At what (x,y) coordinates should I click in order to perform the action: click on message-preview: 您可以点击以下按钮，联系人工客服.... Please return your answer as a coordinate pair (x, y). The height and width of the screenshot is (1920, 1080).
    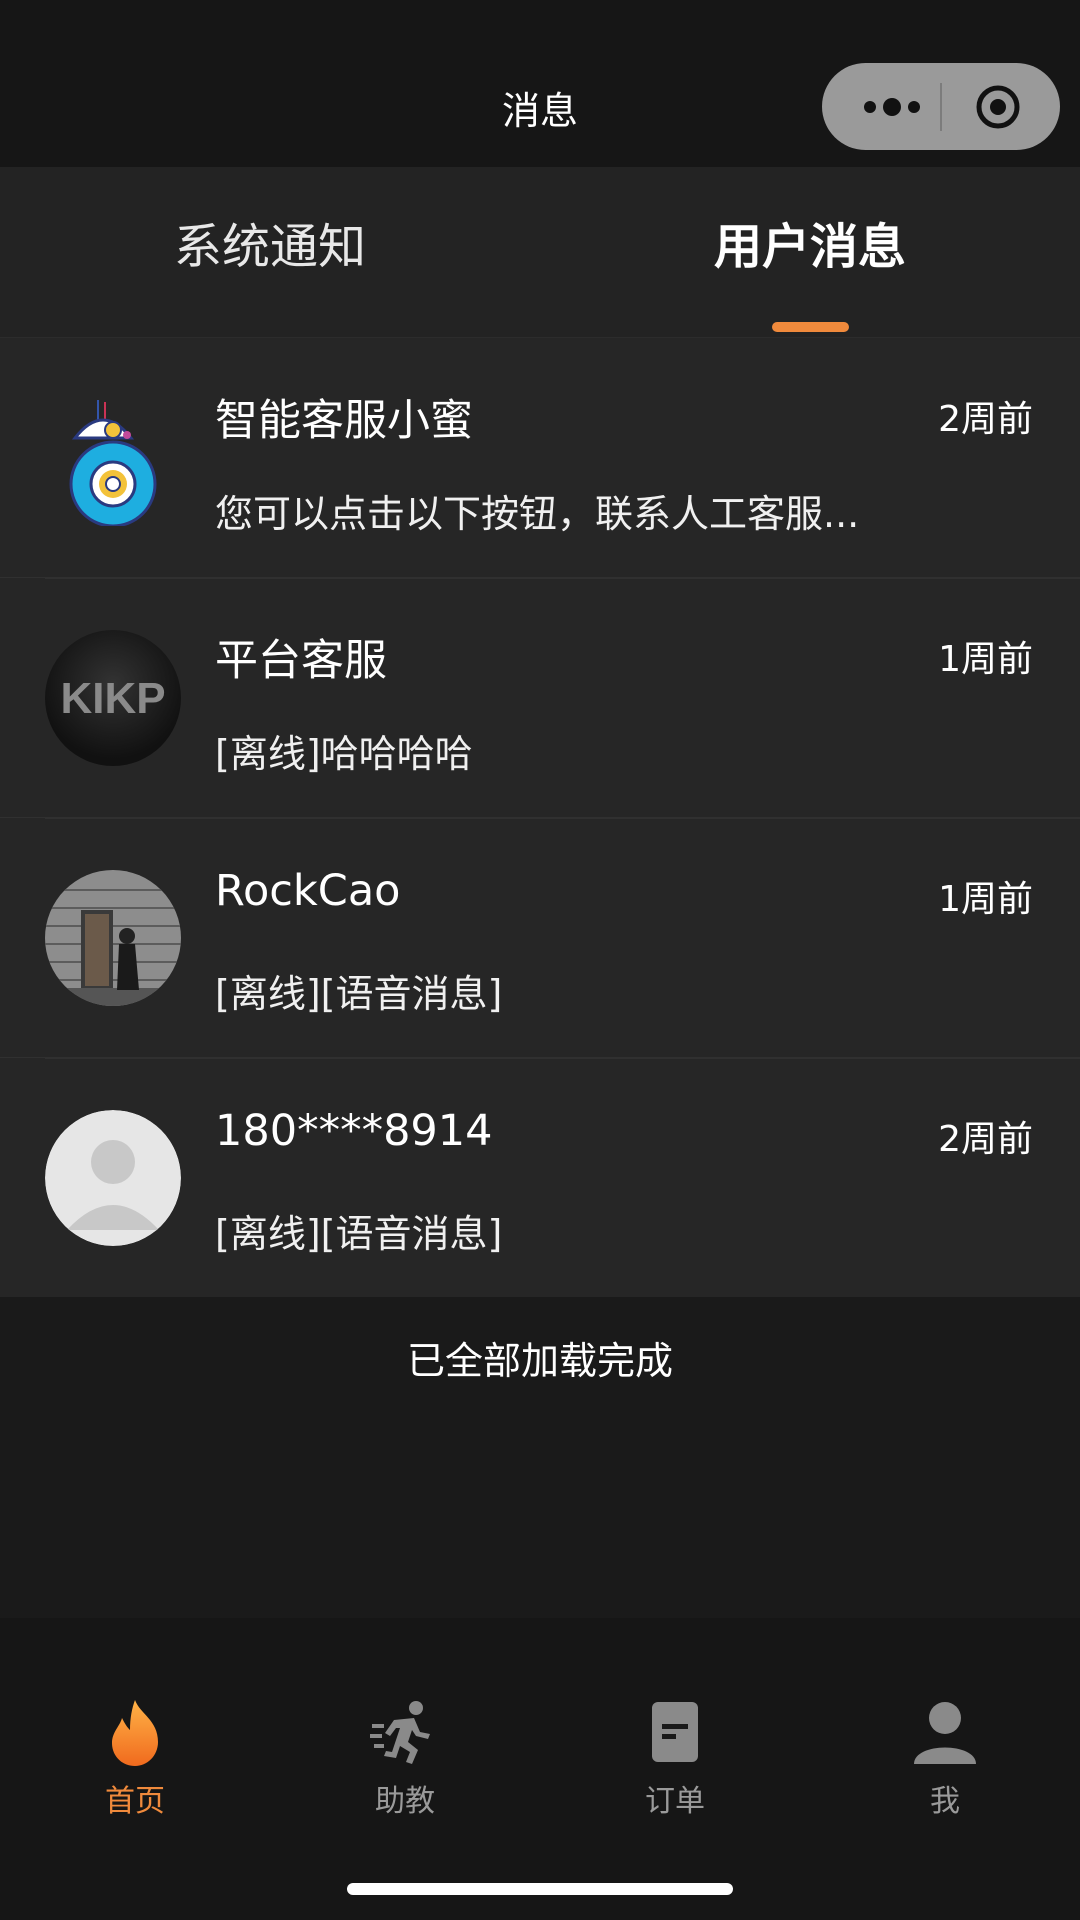
    Looking at the image, I should click on (537, 514).